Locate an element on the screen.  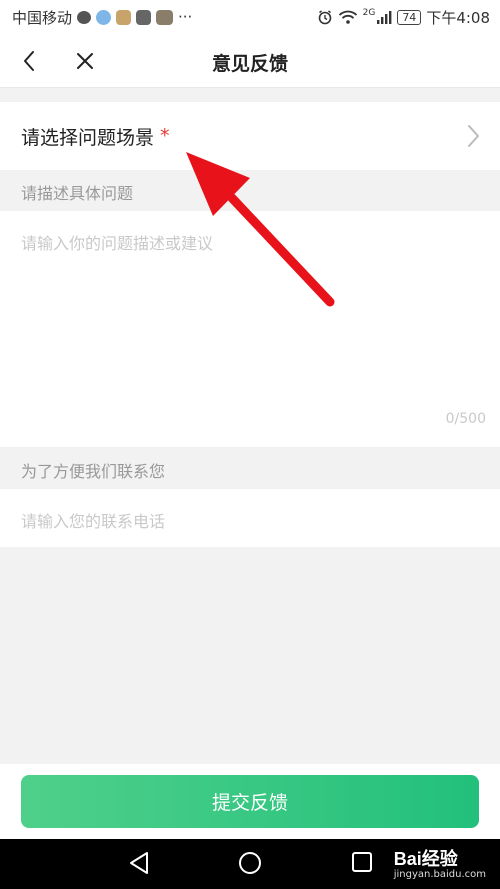
required-mark: * is located at coordinates (165, 136).